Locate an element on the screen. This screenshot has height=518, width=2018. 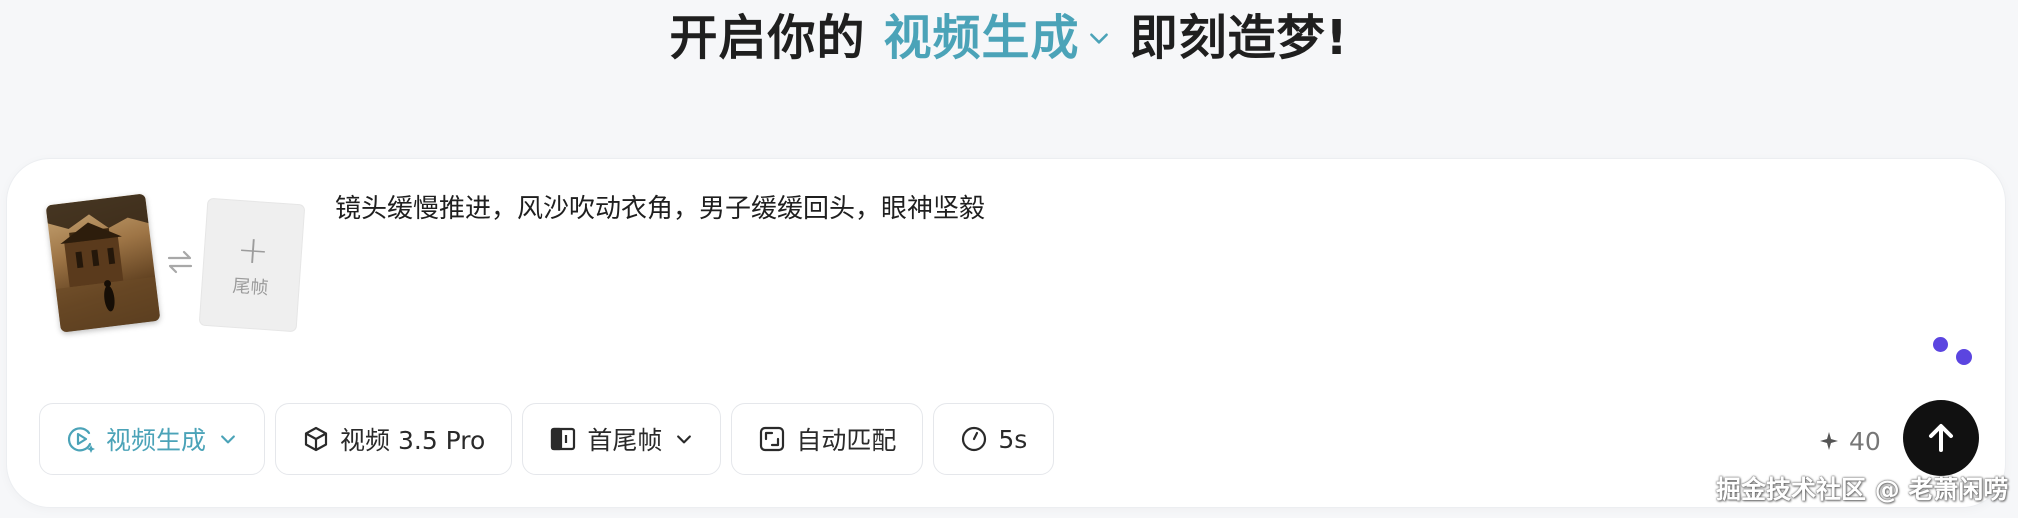
mode-dropdown: 视频生成 is located at coordinates (152, 439).